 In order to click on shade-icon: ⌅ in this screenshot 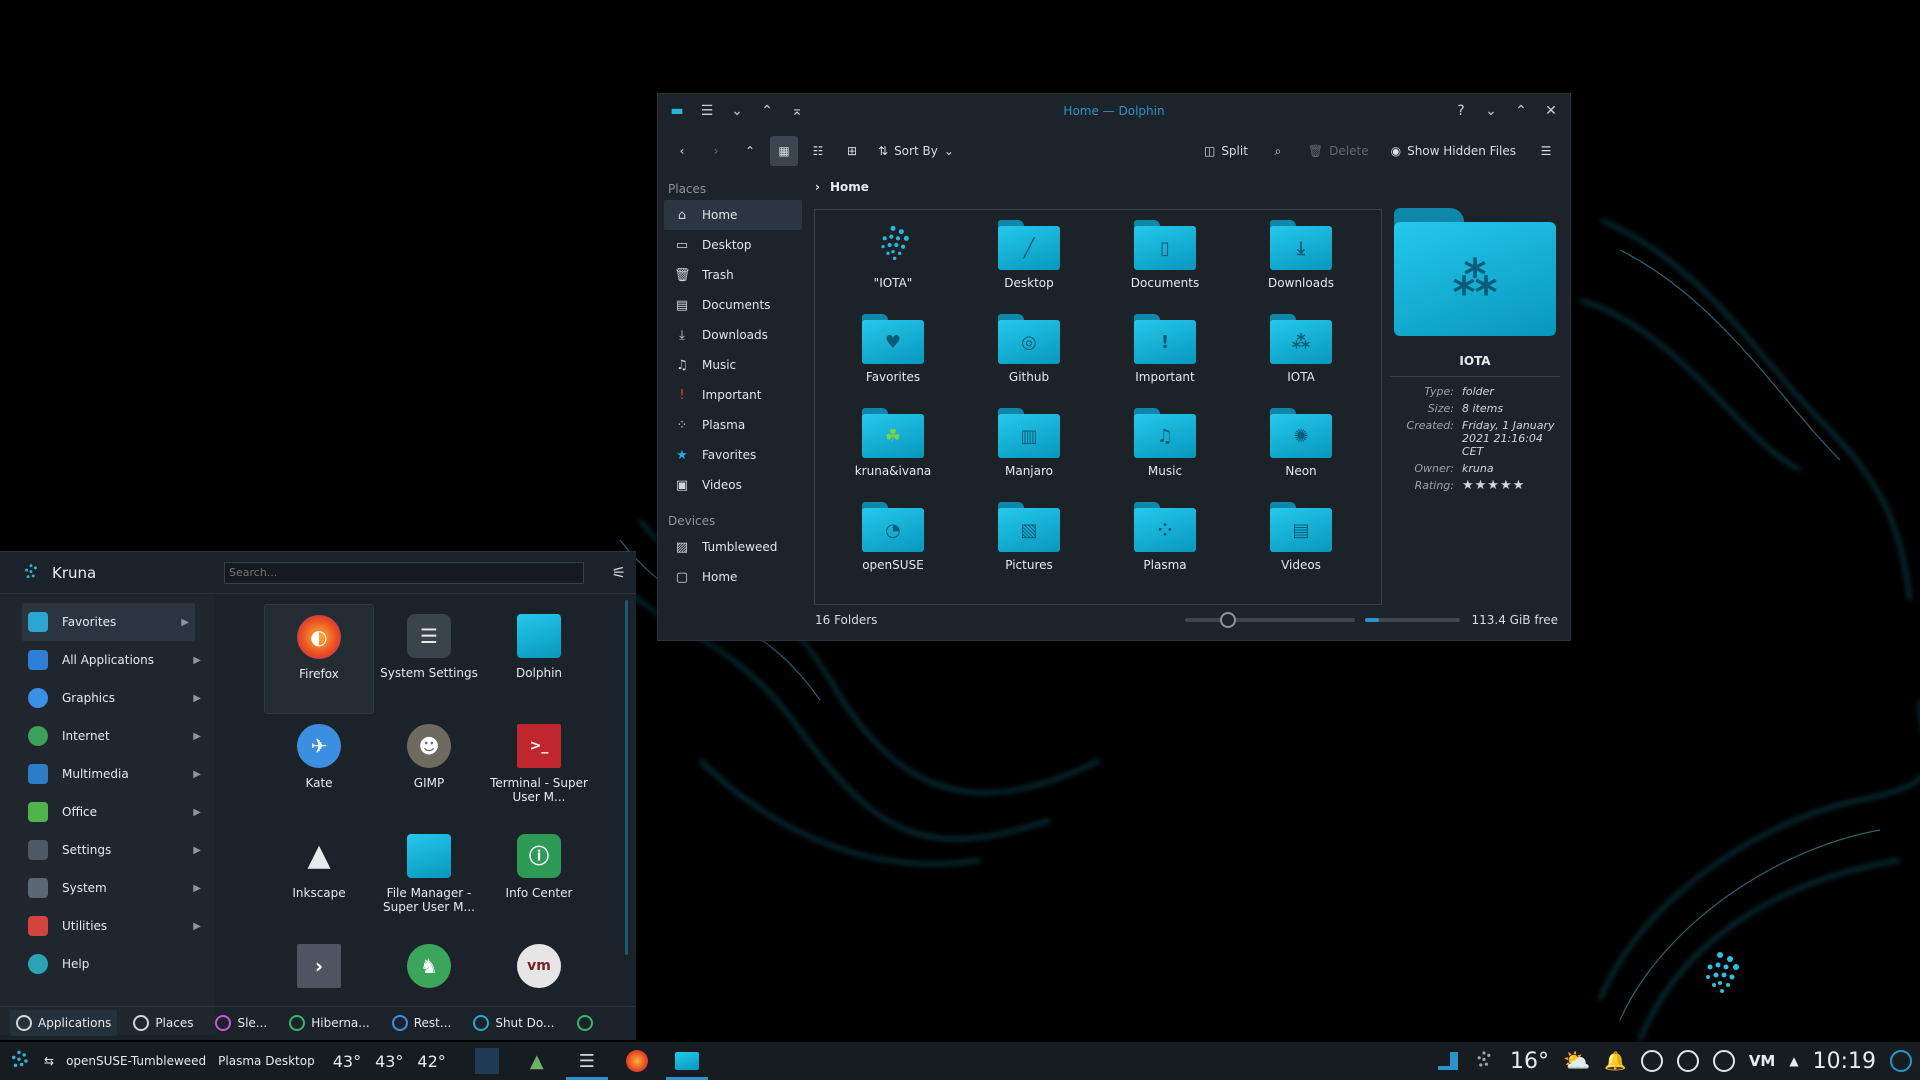, I will do `click(797, 111)`.